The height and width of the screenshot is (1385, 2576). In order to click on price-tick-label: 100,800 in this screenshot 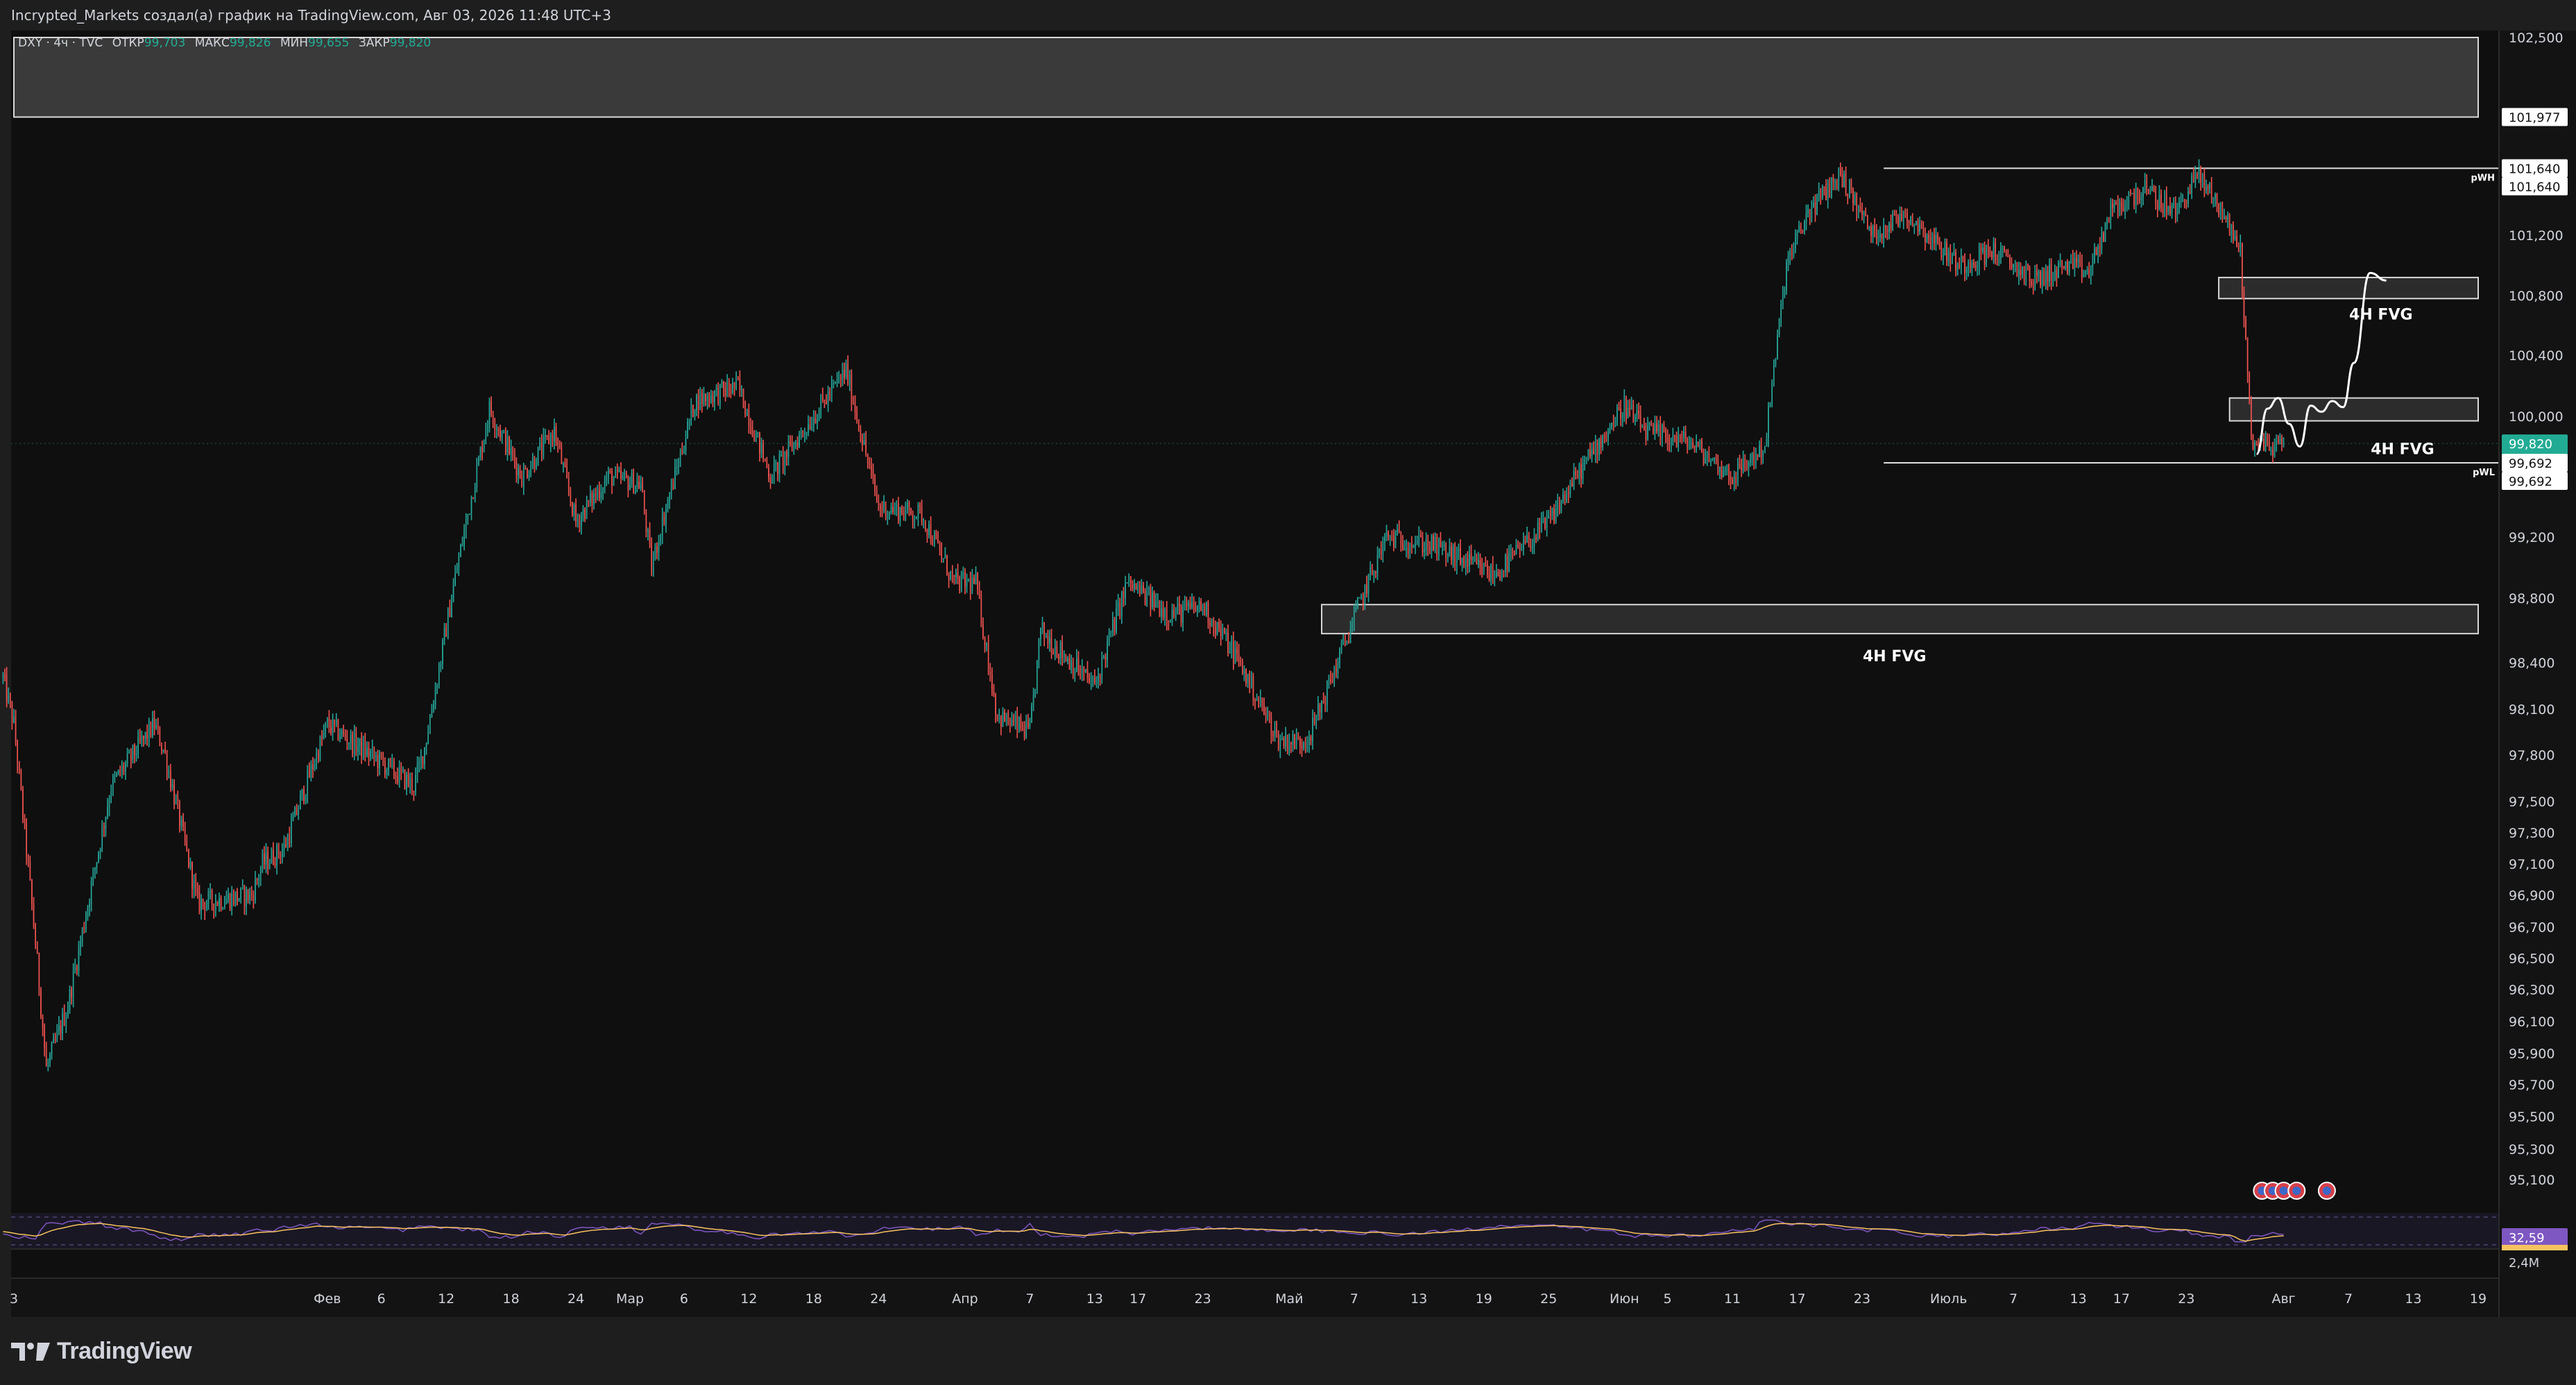, I will do `click(2536, 297)`.